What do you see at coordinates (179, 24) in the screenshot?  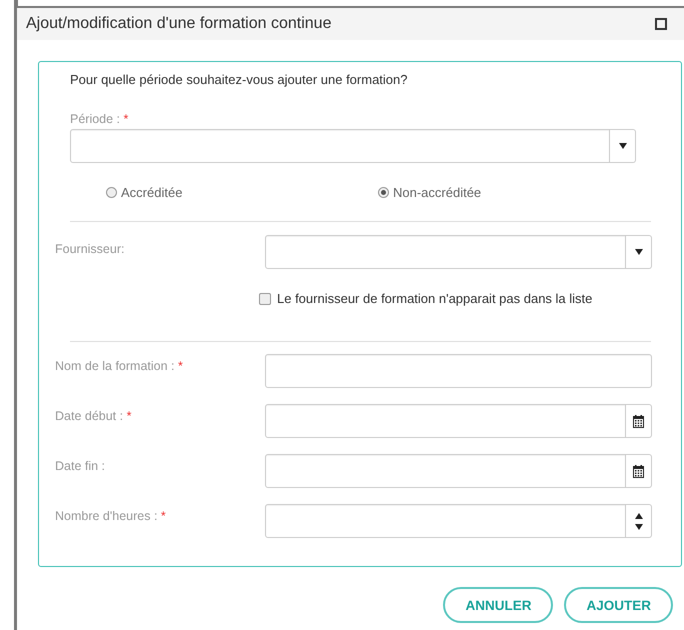 I see `window-title: Ajout/modification d'une formation continue` at bounding box center [179, 24].